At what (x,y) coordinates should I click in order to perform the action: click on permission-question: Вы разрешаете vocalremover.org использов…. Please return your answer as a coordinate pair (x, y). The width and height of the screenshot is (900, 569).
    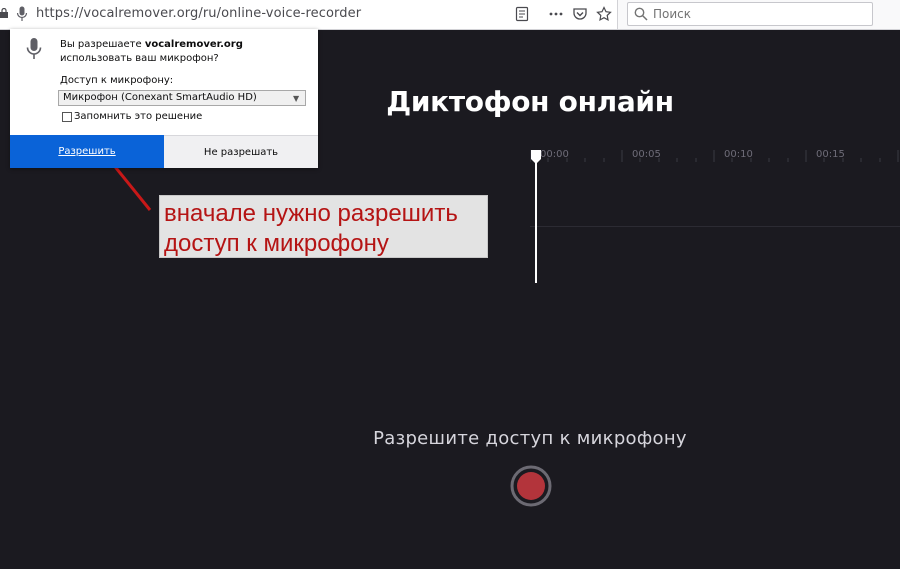
    Looking at the image, I should click on (151, 51).